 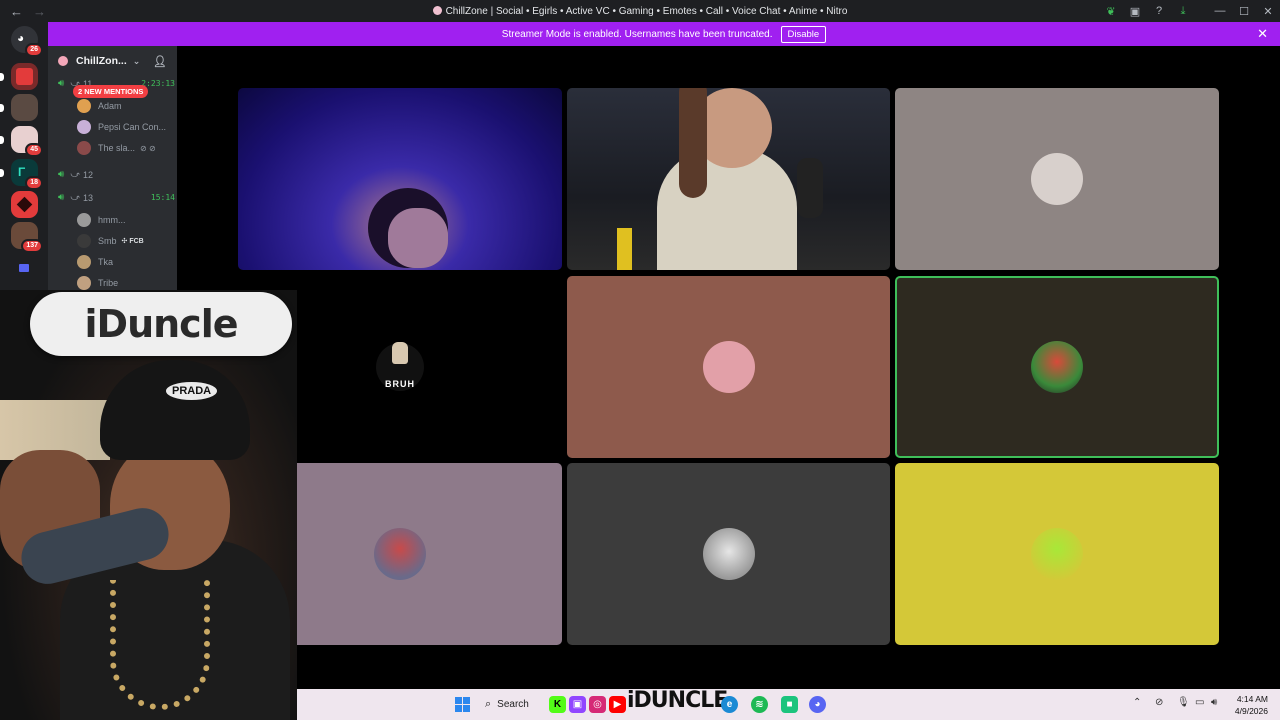 What do you see at coordinates (75, 174) in the screenshot?
I see `voice-channel-arrow-icon: ⤻` at bounding box center [75, 174].